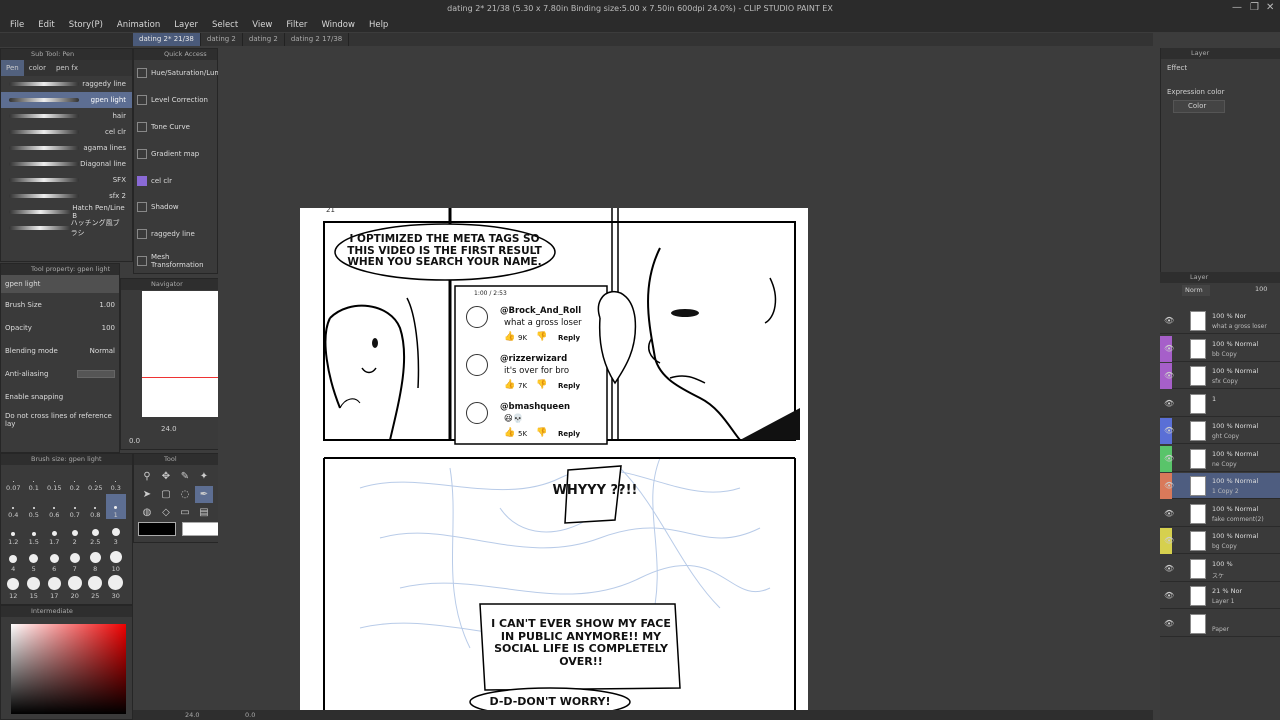 This screenshot has height=720, width=1280. I want to click on brush-size-preset: 1.5, so click(34, 533).